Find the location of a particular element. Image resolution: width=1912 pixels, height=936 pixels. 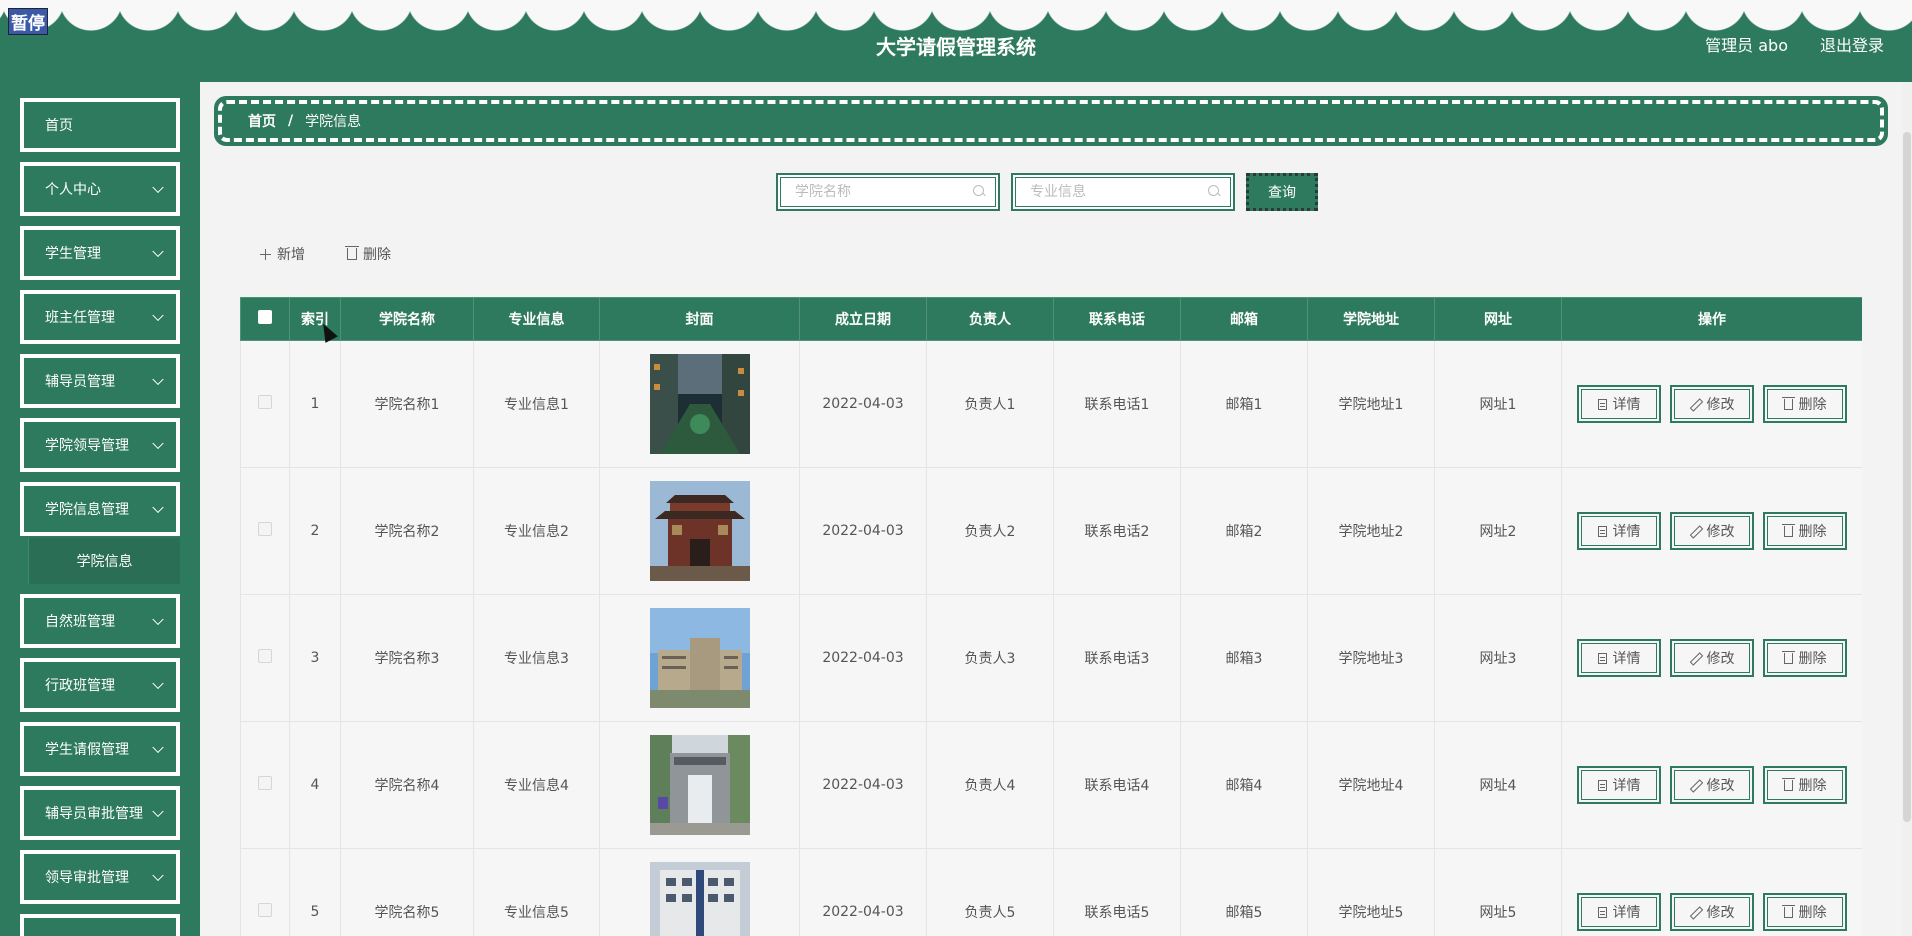

sidebar-item-students: 学生管理 is located at coordinates (100, 253).